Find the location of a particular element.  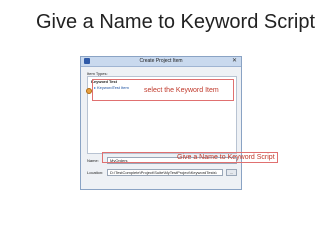

callout-select-keyword-item: select the Keyword Item is located at coordinates (181, 90).